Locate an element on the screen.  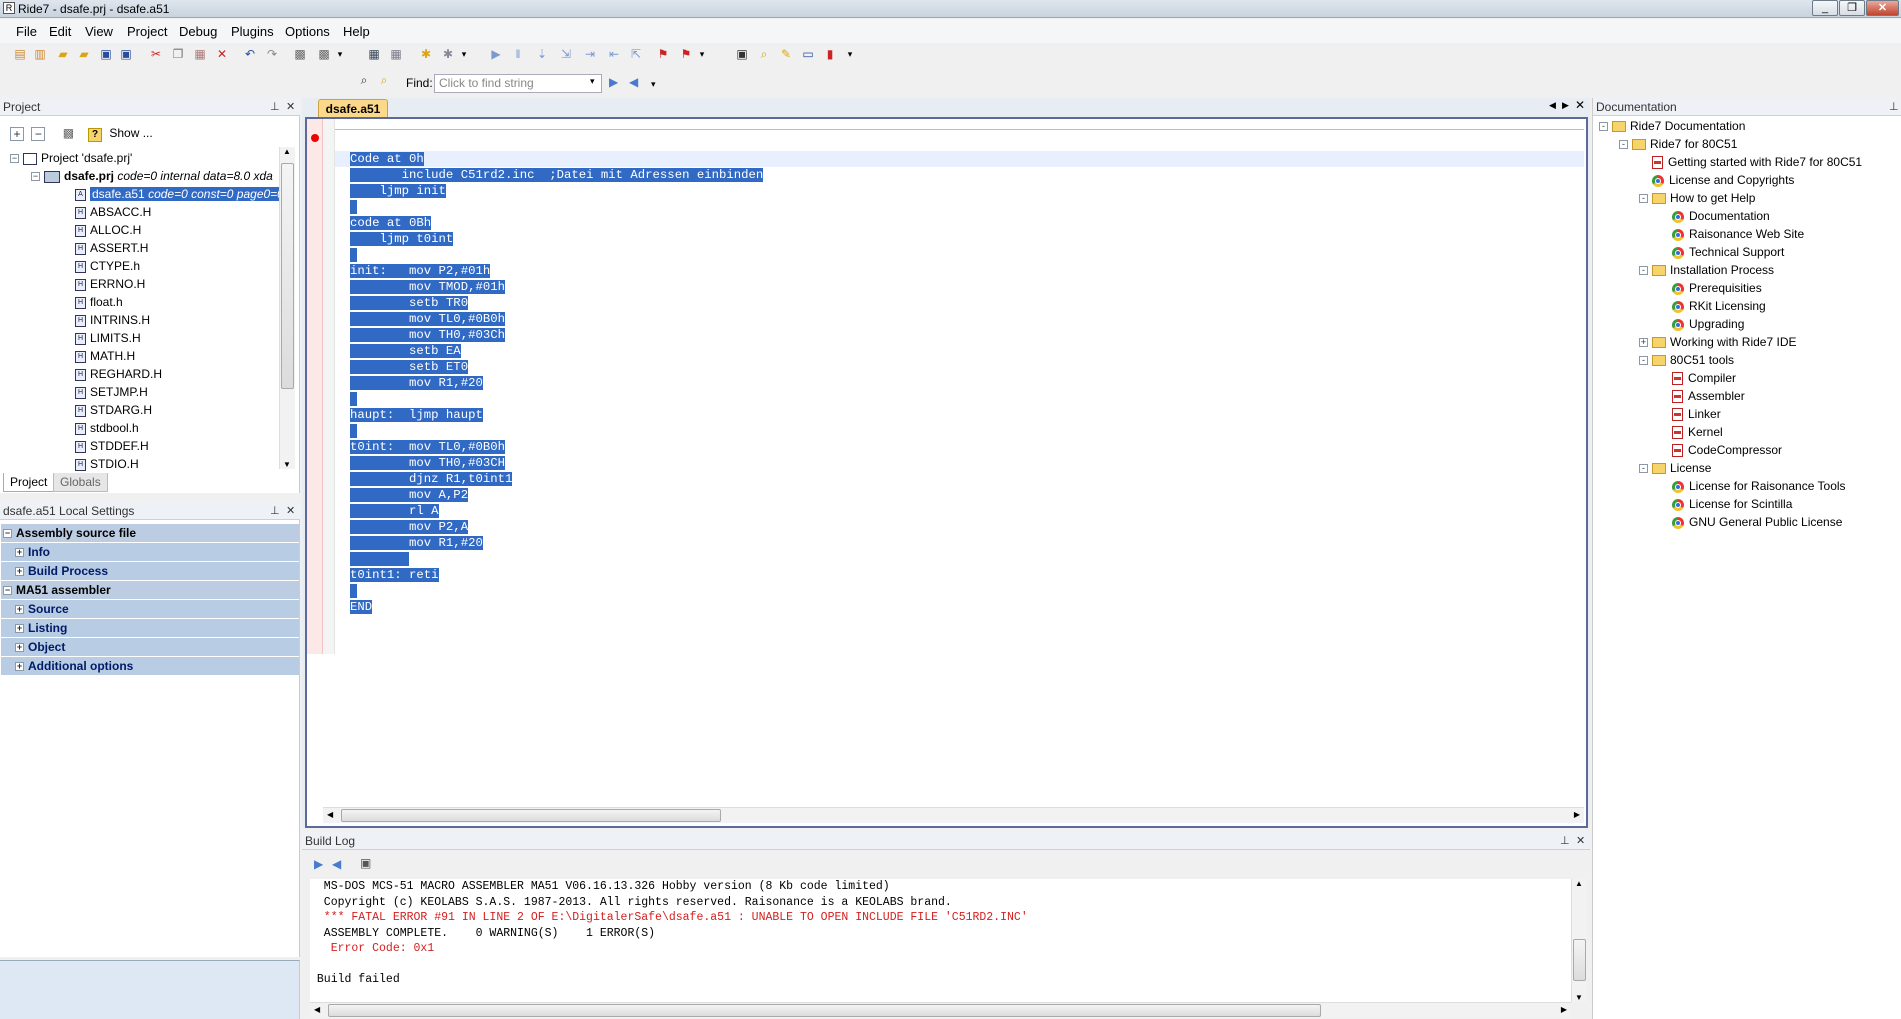
find-previous-icon: ◀ is located at coordinates (633, 82).